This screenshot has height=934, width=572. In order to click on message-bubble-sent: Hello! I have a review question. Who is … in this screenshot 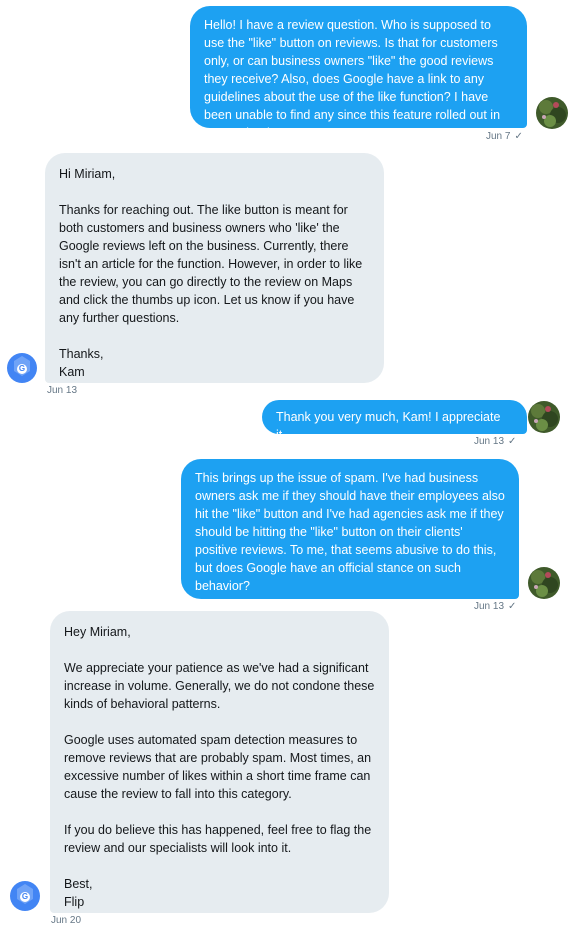, I will do `click(358, 73)`.